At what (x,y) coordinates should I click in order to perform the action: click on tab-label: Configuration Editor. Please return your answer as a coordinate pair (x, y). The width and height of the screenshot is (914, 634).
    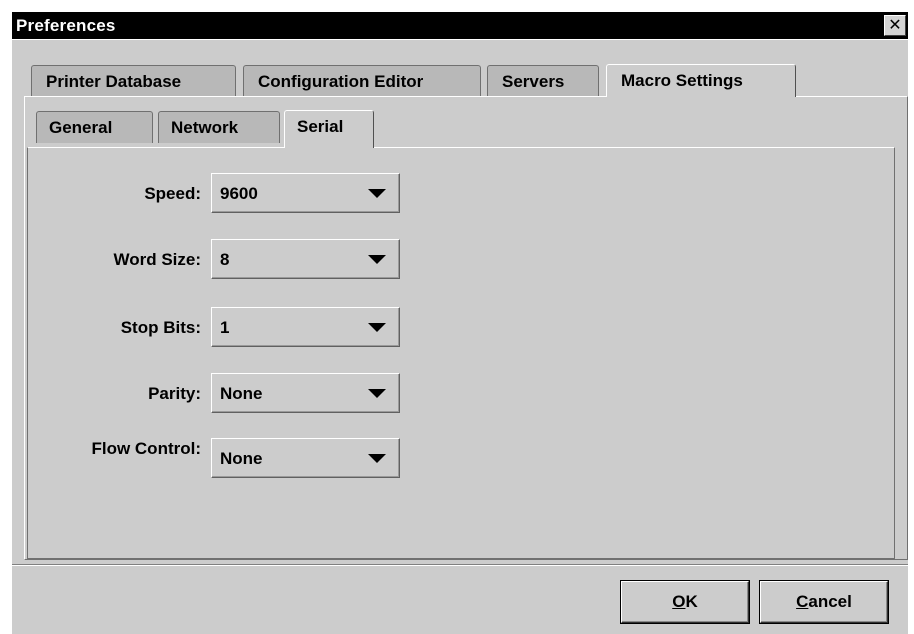
    Looking at the image, I should click on (341, 81).